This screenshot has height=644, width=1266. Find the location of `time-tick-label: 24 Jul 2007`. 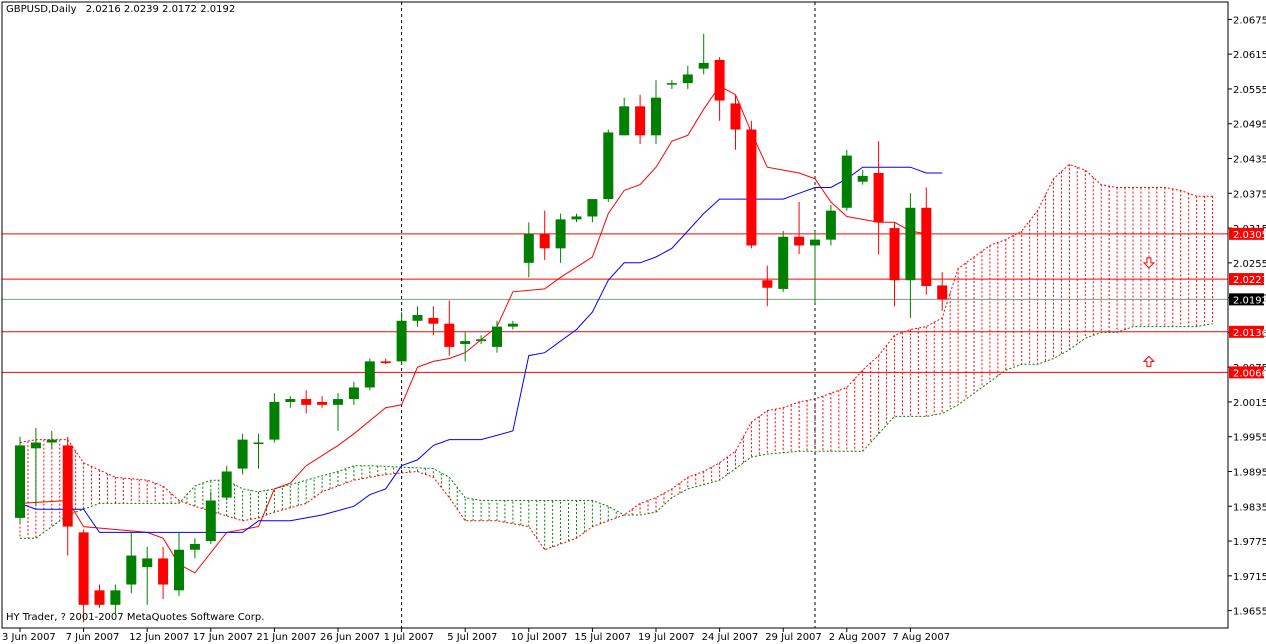

time-tick-label: 24 Jul 2007 is located at coordinates (730, 637).